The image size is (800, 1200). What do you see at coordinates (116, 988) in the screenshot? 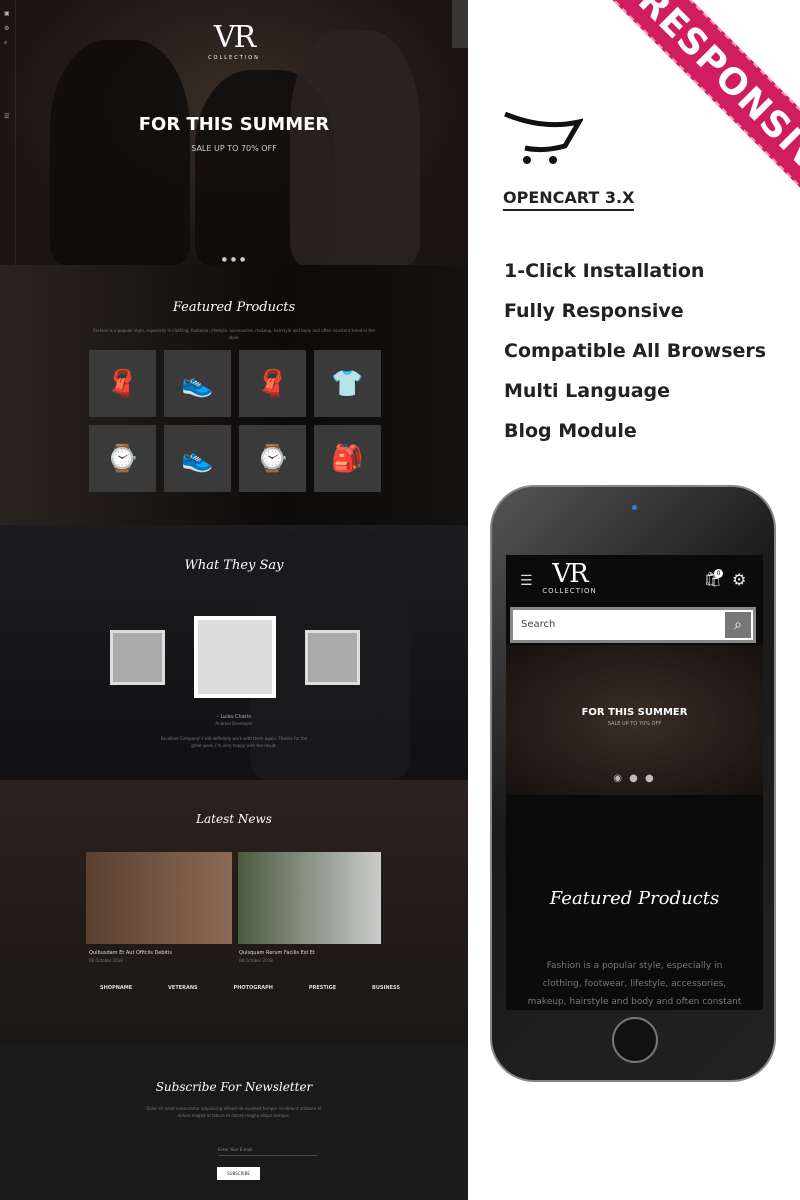
I see `brand-logo: SHOPNAME` at bounding box center [116, 988].